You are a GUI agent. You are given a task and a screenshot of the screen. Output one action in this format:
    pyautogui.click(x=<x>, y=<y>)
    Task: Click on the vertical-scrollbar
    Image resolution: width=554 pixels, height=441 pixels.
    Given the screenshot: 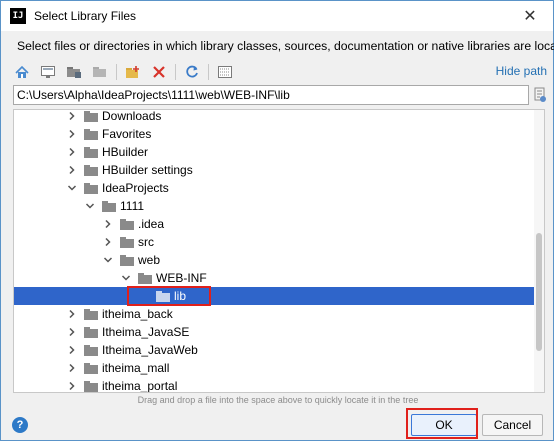 What is the action you would take?
    pyautogui.click(x=539, y=251)
    